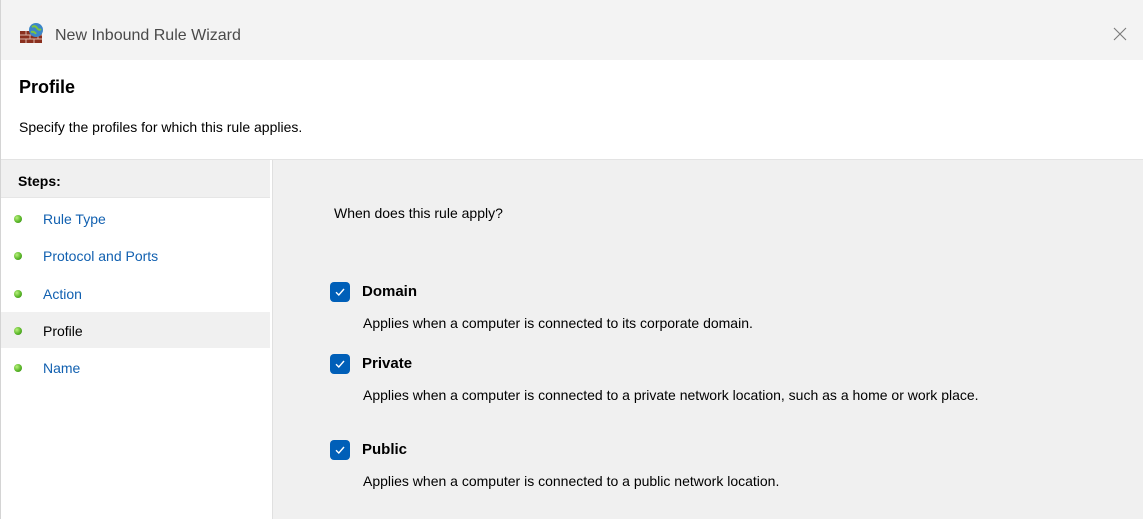 Image resolution: width=1143 pixels, height=519 pixels. Describe the element at coordinates (135, 179) in the screenshot. I see `steps-heading: Steps:` at that location.